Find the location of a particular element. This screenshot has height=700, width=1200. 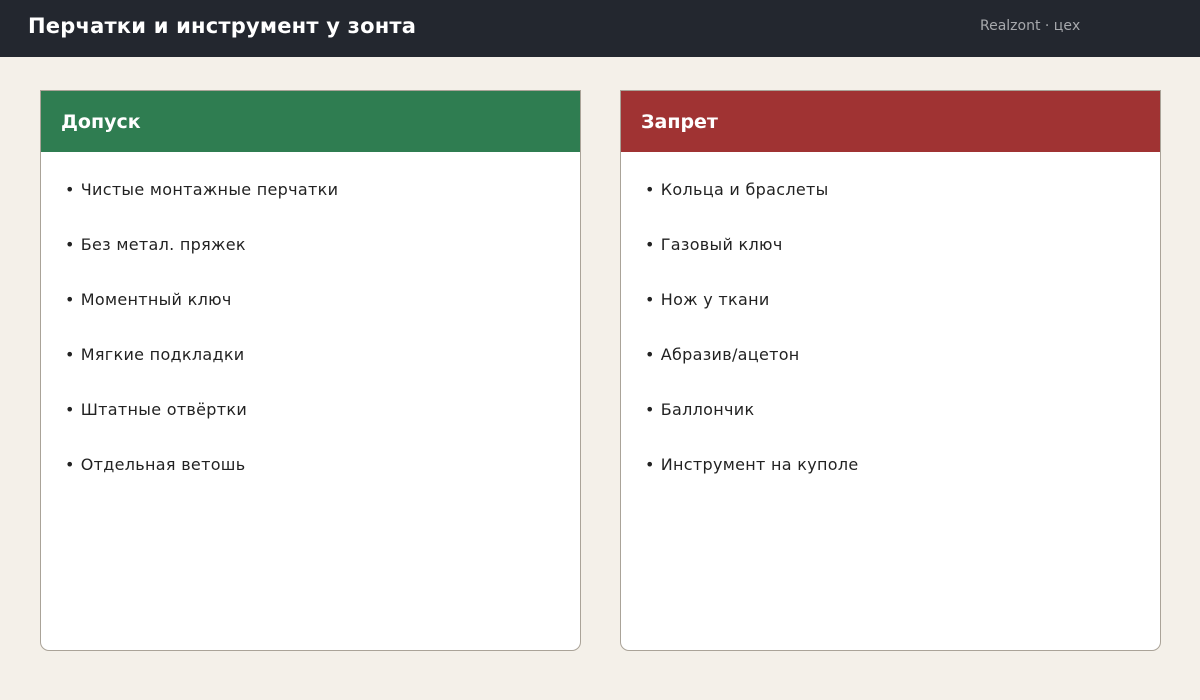

list-item-label: Мягкие подкладки is located at coordinates (162, 354).